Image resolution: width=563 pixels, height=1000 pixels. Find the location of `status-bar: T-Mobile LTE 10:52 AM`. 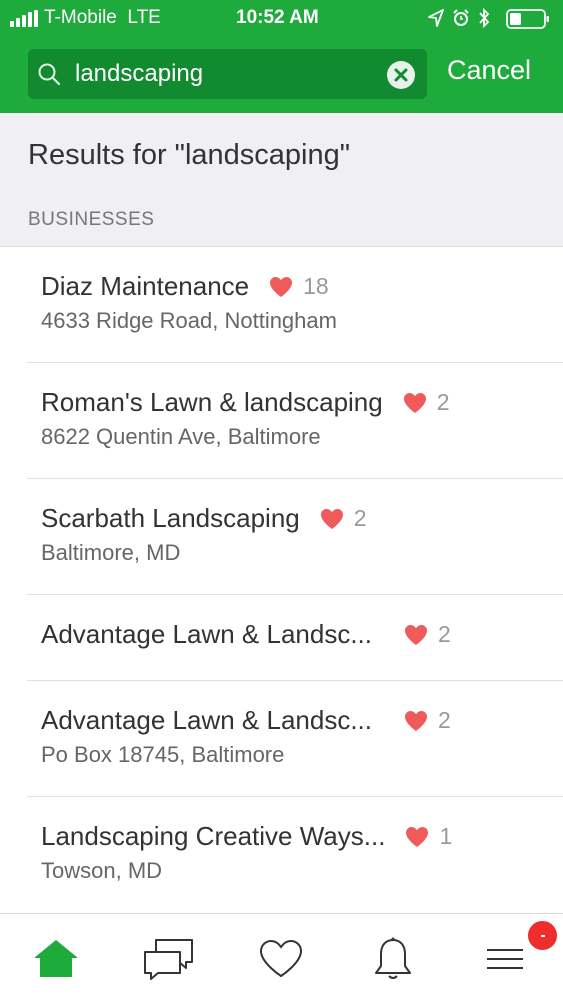

status-bar: T-Mobile LTE 10:52 AM is located at coordinates (281, 18).